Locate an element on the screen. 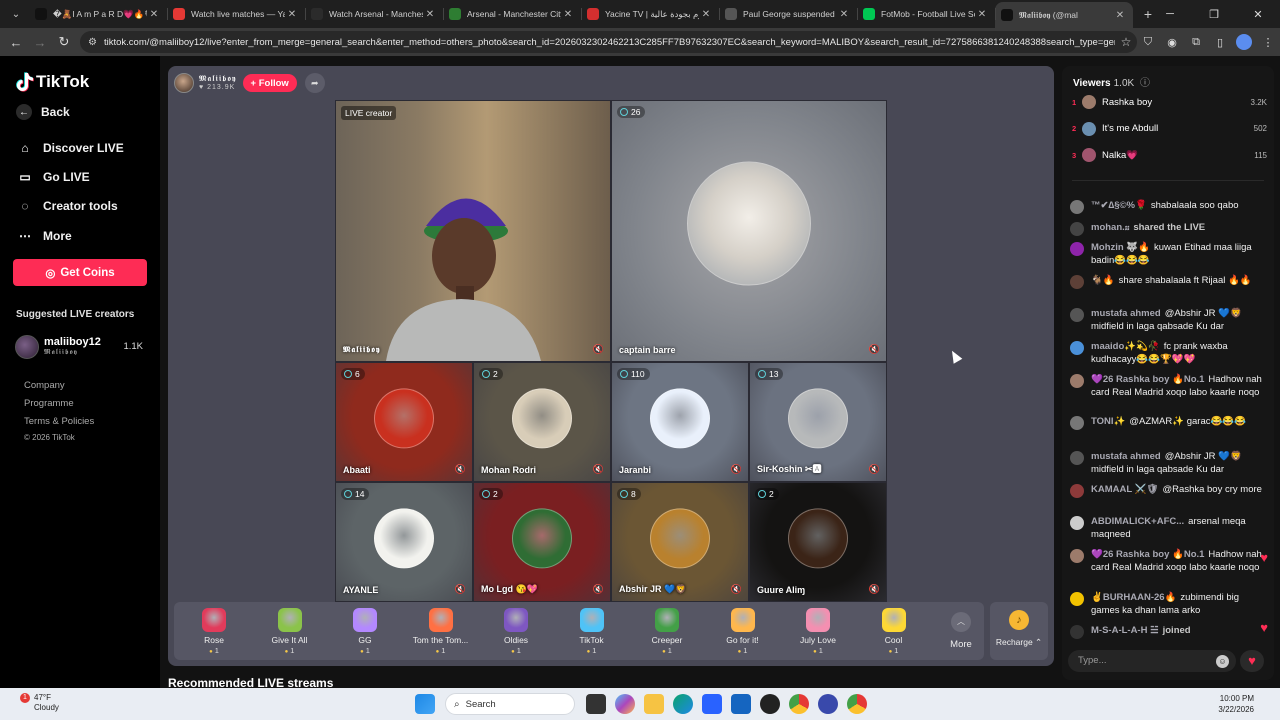 Image resolution: width=1280 pixels, height=720 pixels. host-info: 𝕸𝖆𝖑𝖎𝖎𝖇𝖔𝖞 ♥ 213.9K is located at coordinates (218, 83).